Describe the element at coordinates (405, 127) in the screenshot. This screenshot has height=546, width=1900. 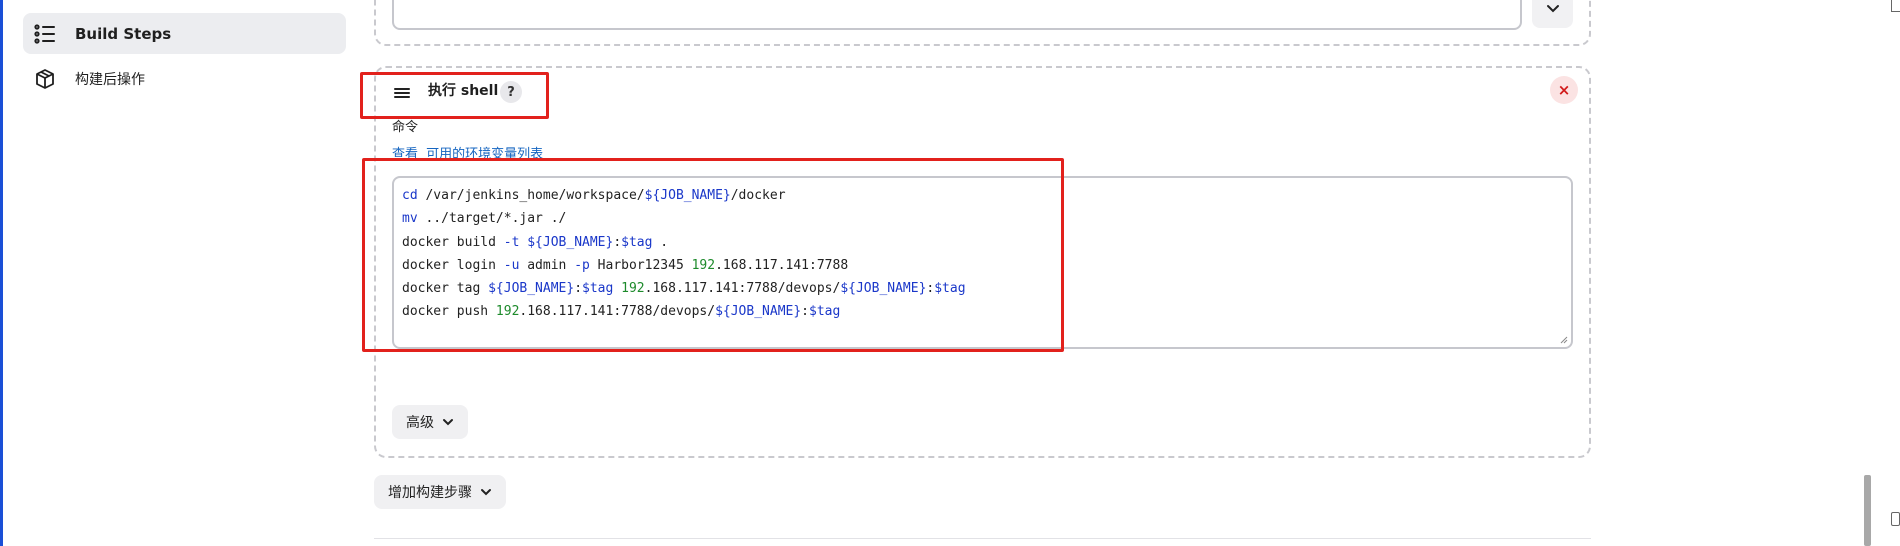
I see `command-label: 命令` at that location.